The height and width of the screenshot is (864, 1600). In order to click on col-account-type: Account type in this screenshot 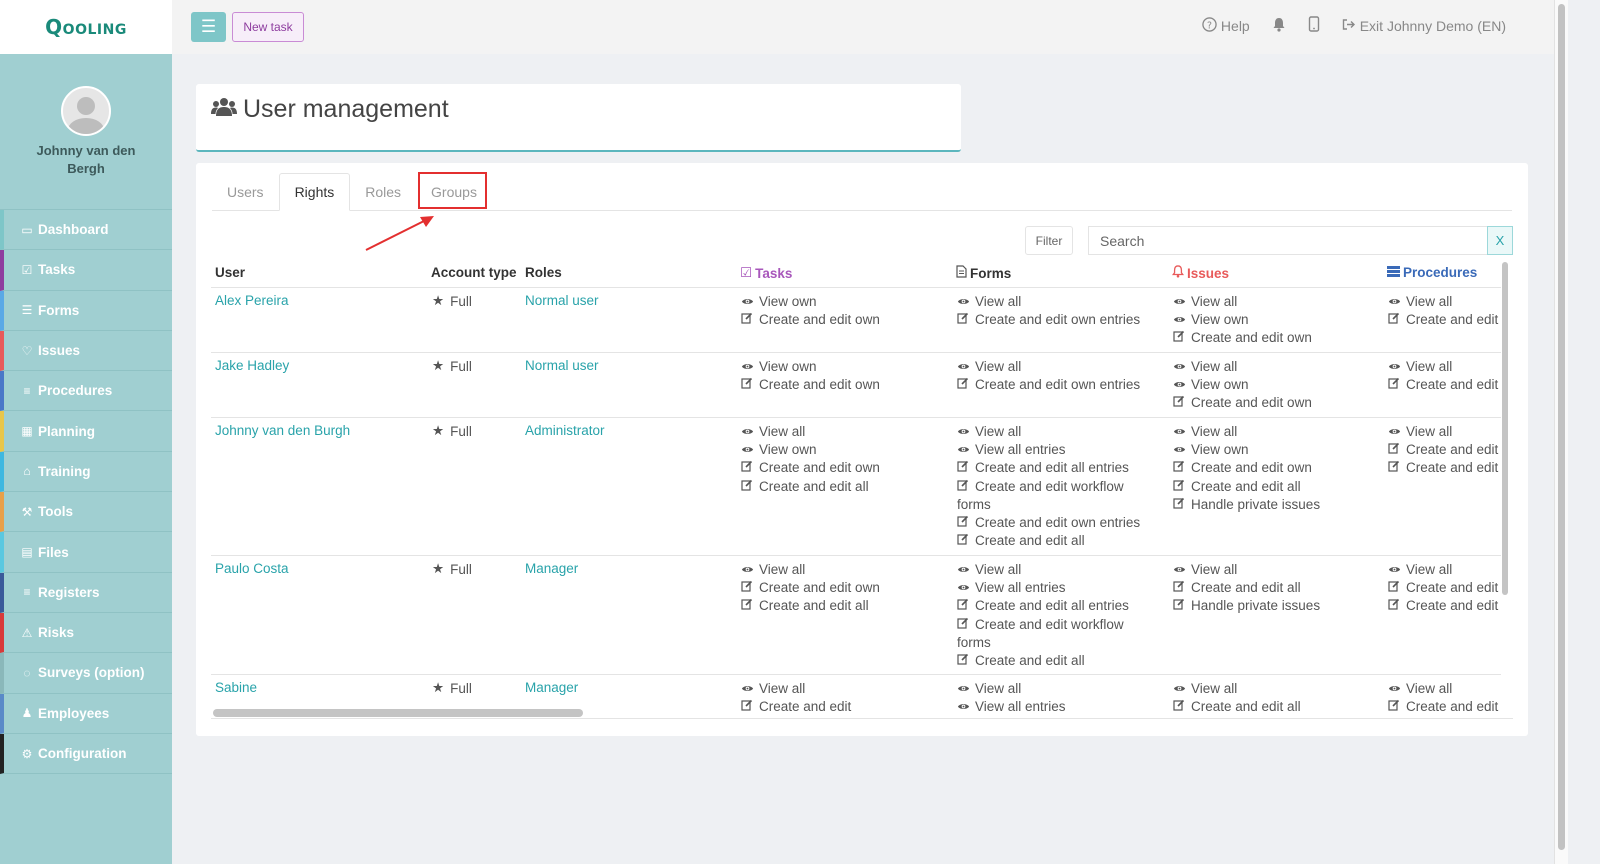, I will do `click(474, 272)`.